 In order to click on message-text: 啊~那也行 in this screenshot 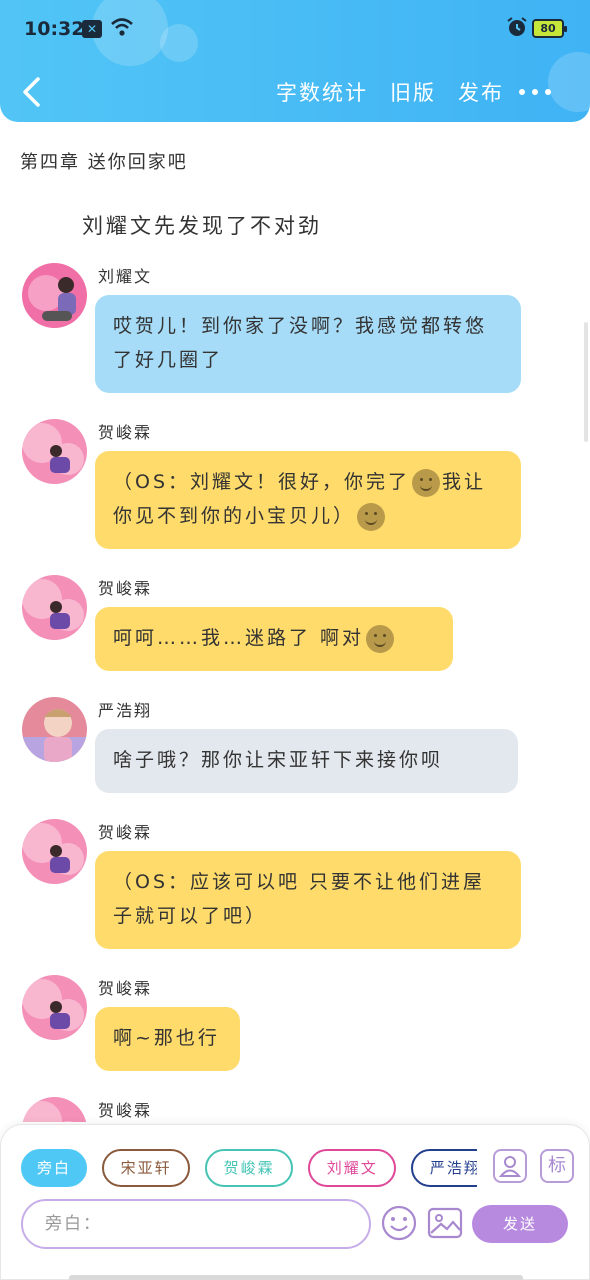, I will do `click(166, 1038)`.